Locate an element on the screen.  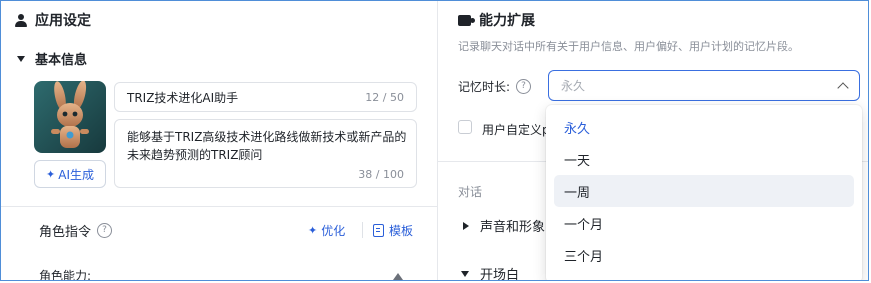
dropdown-option-three-months: 三个月 is located at coordinates (704, 255).